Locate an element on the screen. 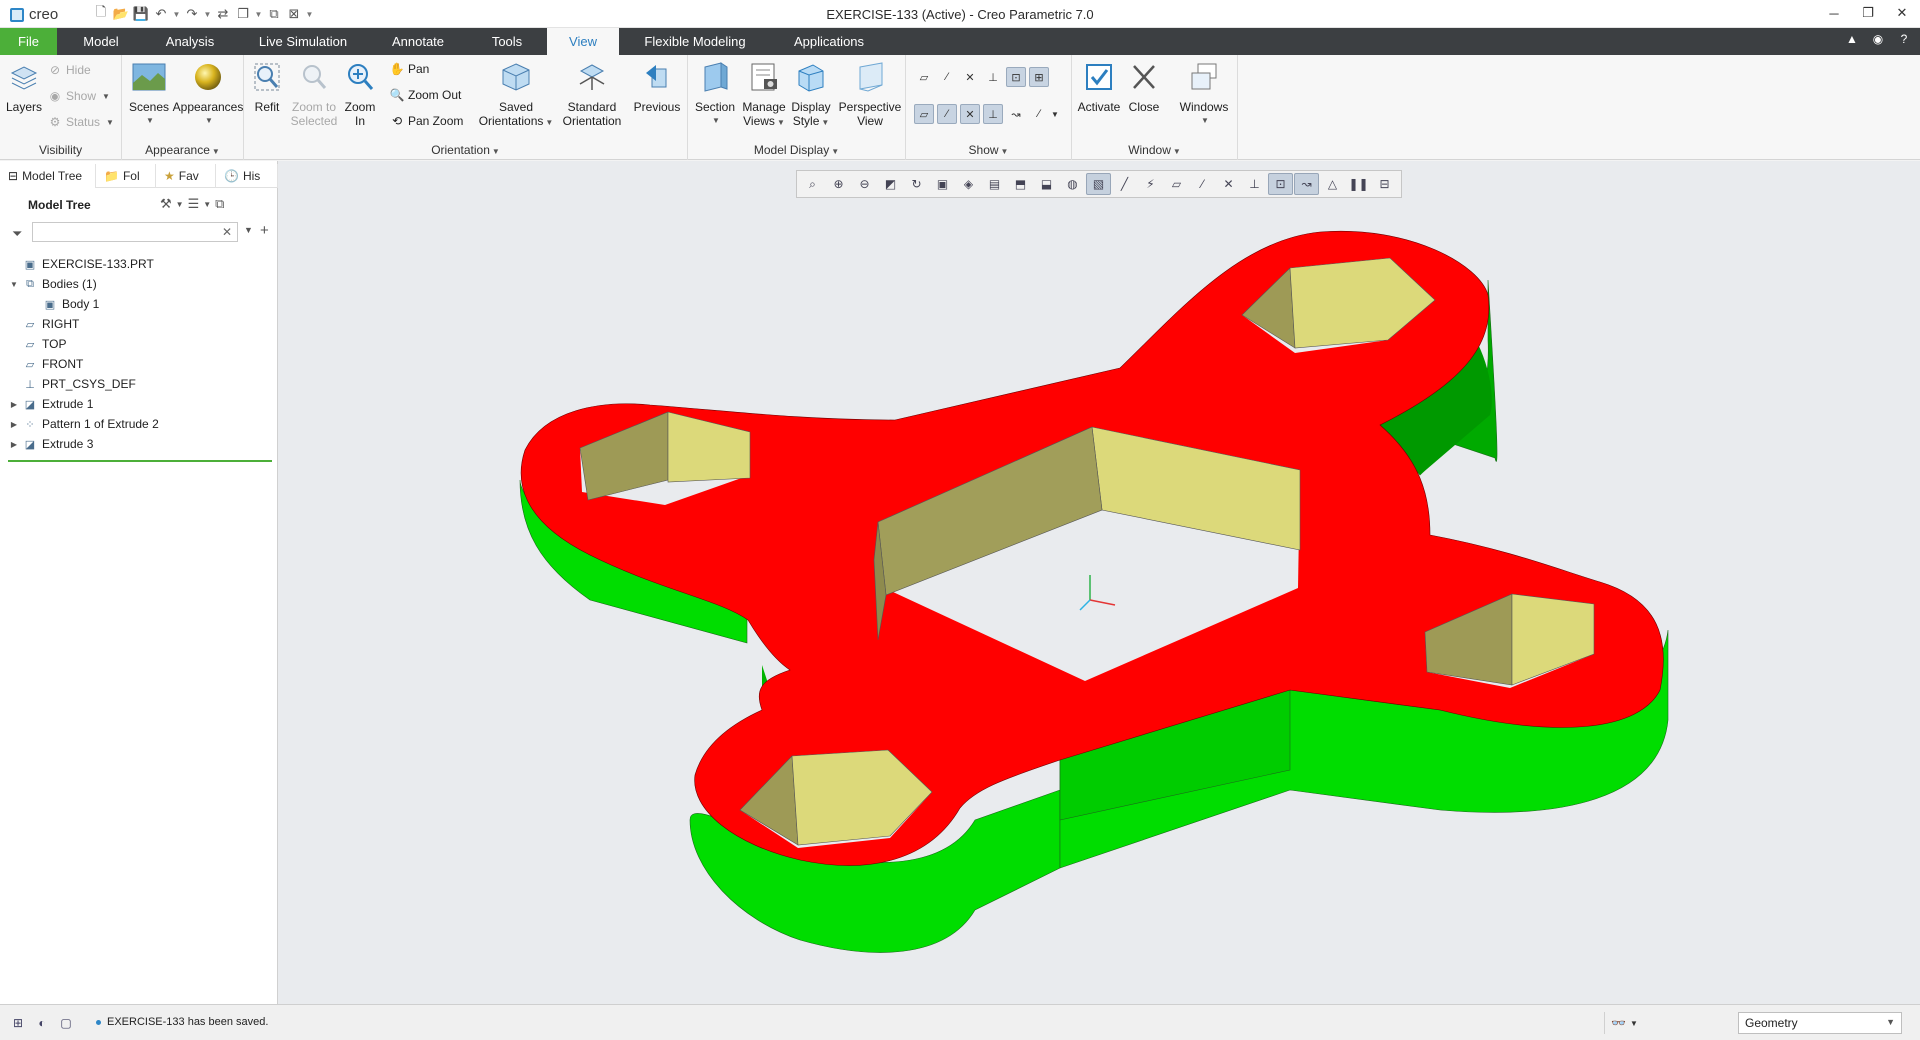  close-icon: ✕ is located at coordinates (1902, 13).